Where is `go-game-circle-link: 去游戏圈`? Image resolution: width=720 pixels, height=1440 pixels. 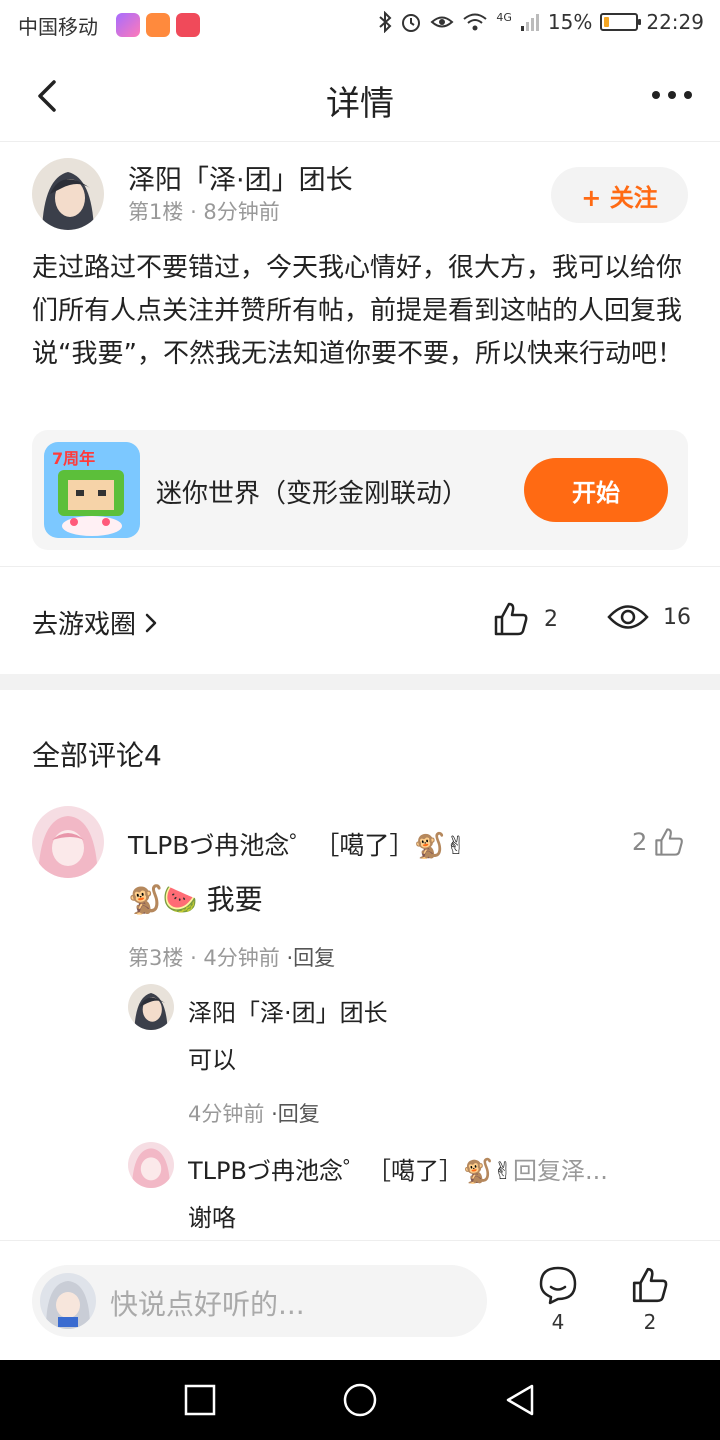
go-game-circle-link: 去游戏圈 is located at coordinates (95, 622).